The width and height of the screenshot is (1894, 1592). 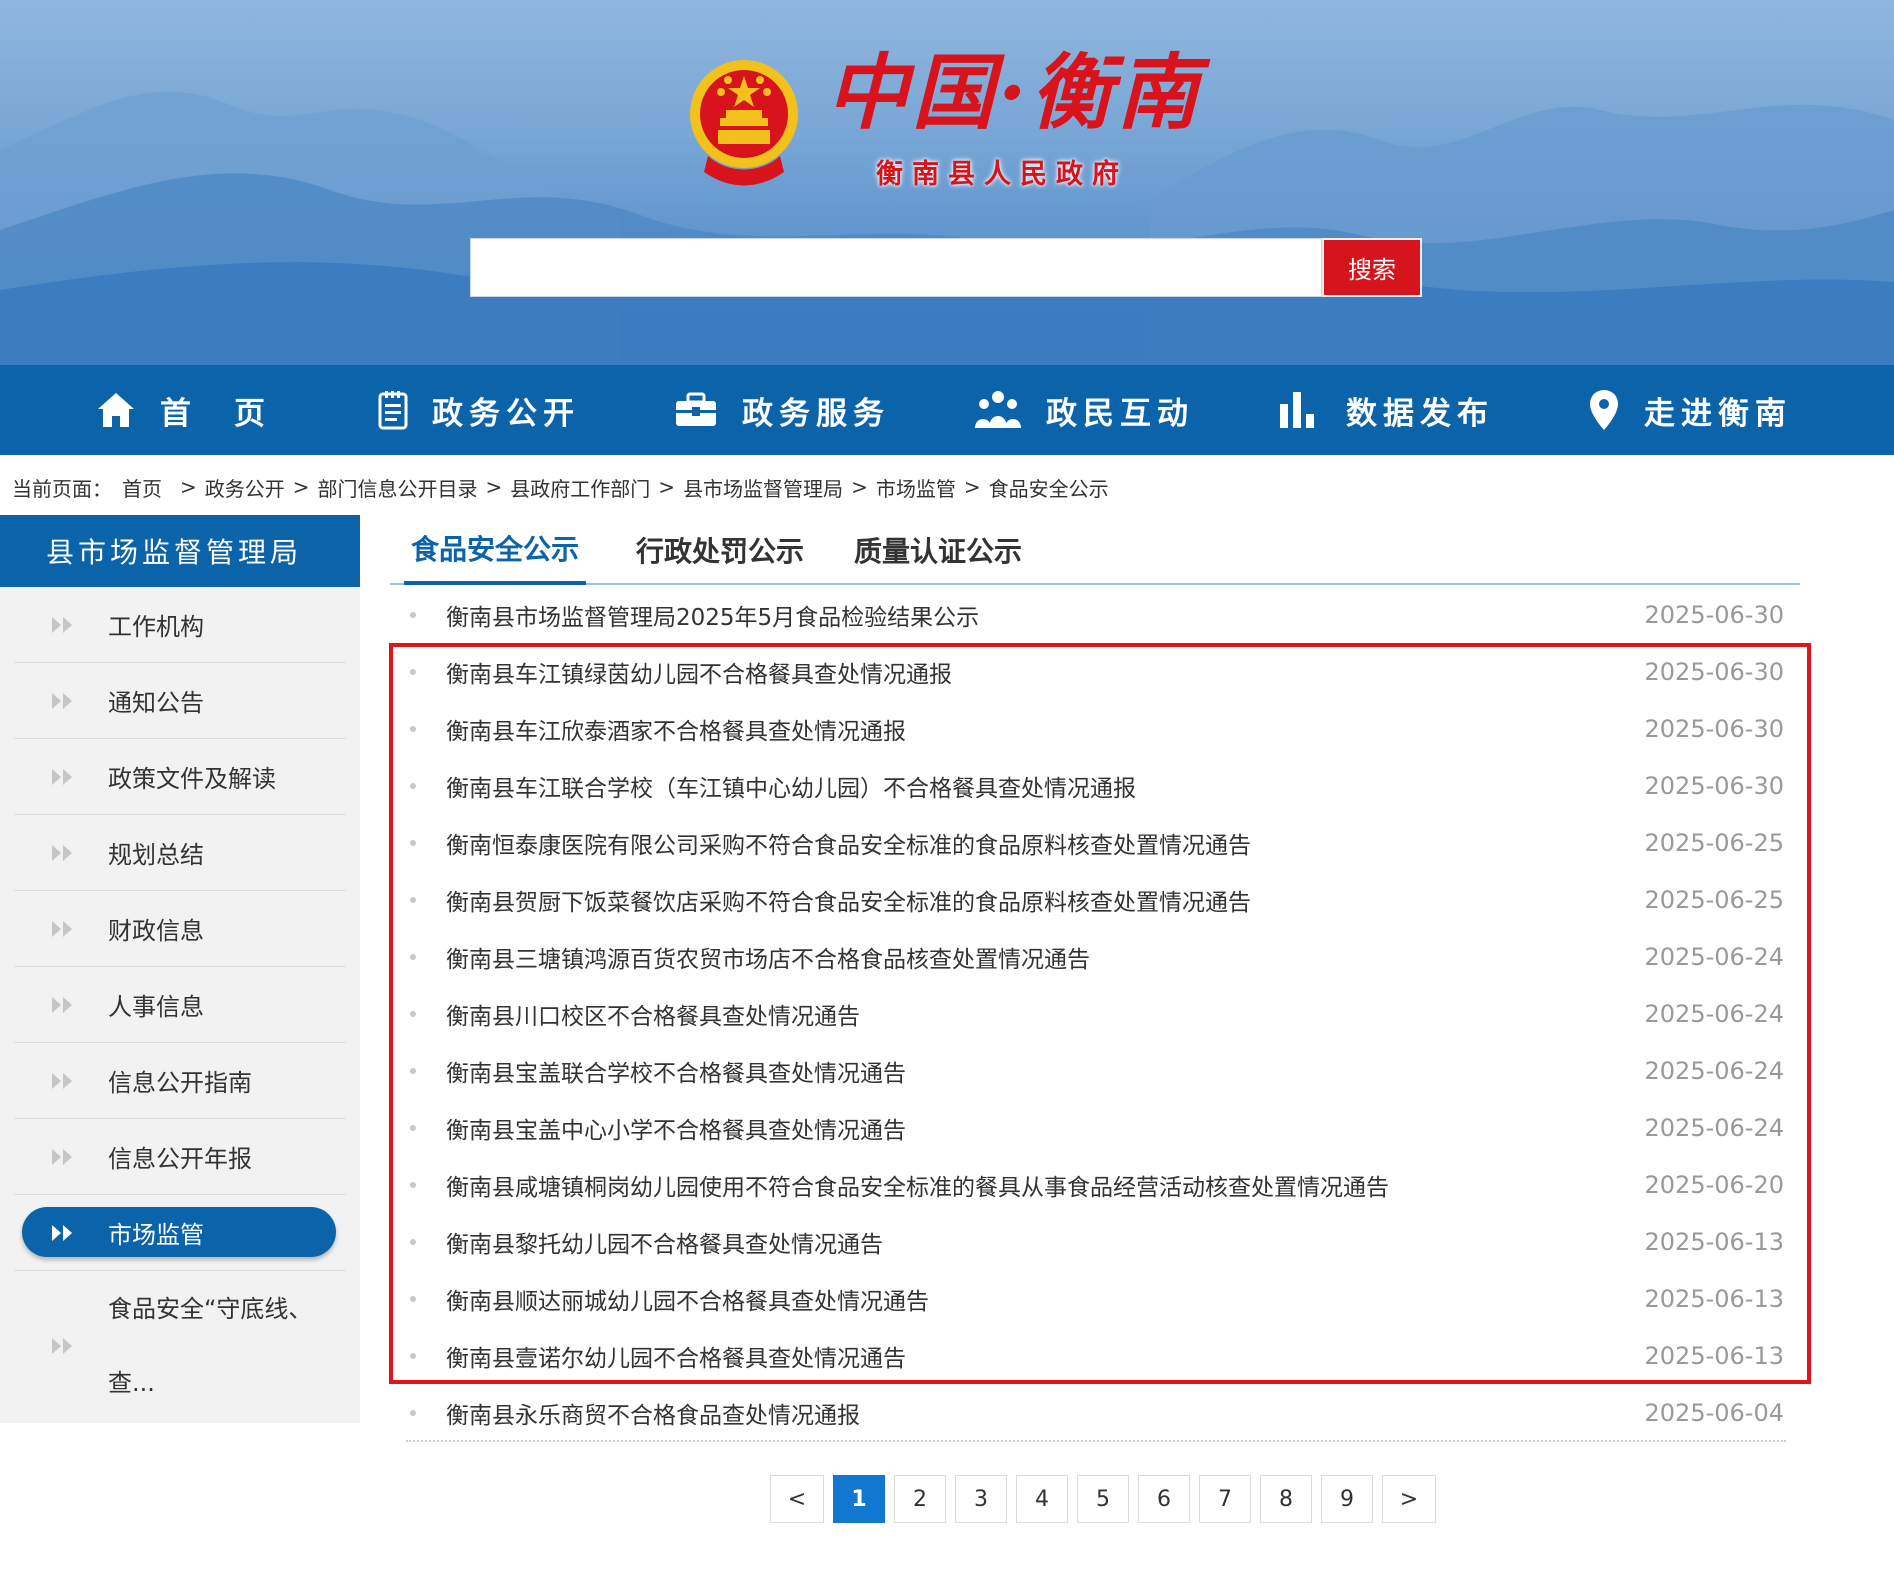 What do you see at coordinates (142, 487) in the screenshot?
I see `breadcrumb-link-home: 首页` at bounding box center [142, 487].